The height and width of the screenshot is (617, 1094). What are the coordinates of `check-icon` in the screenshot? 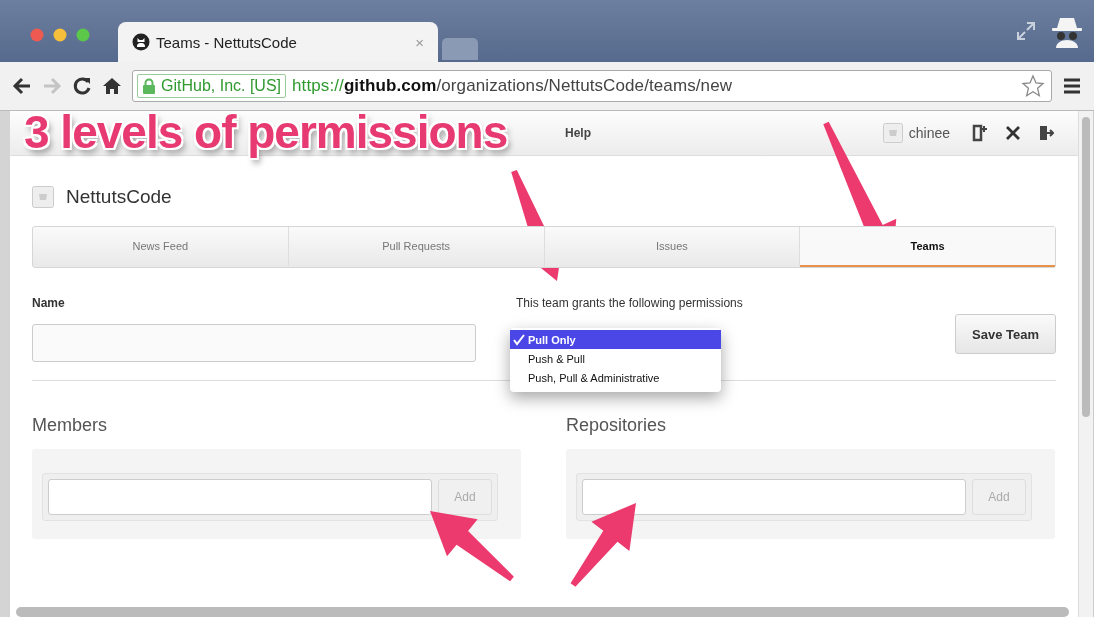 It's located at (519, 339).